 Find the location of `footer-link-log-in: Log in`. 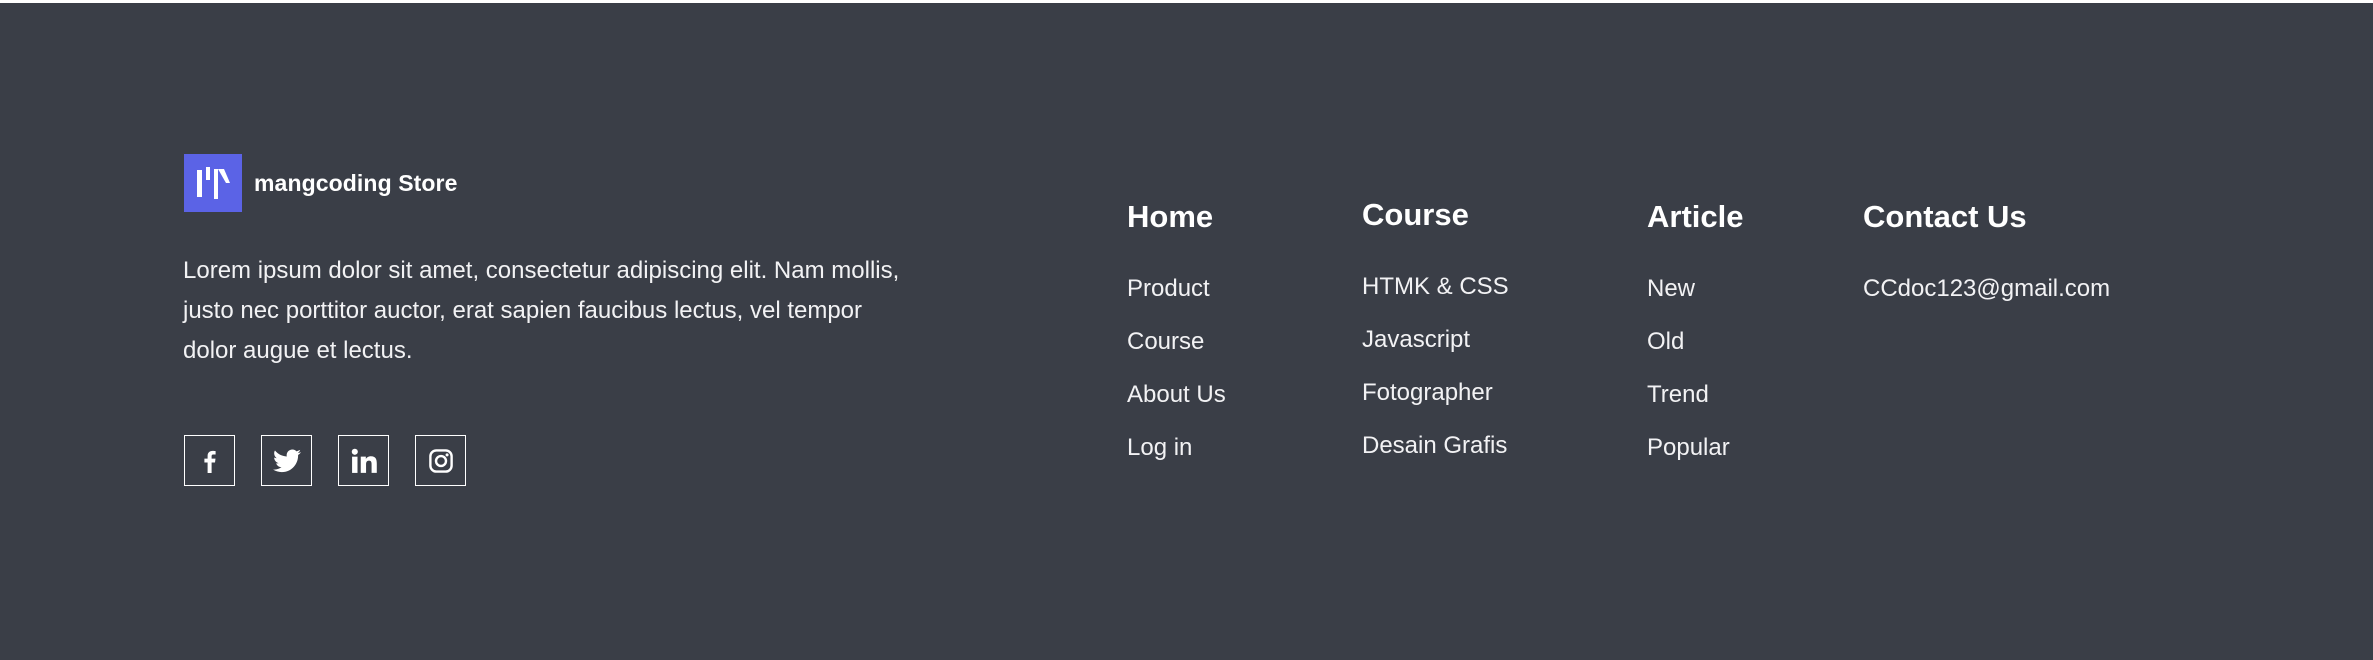

footer-link-log-in: Log in is located at coordinates (1176, 460).